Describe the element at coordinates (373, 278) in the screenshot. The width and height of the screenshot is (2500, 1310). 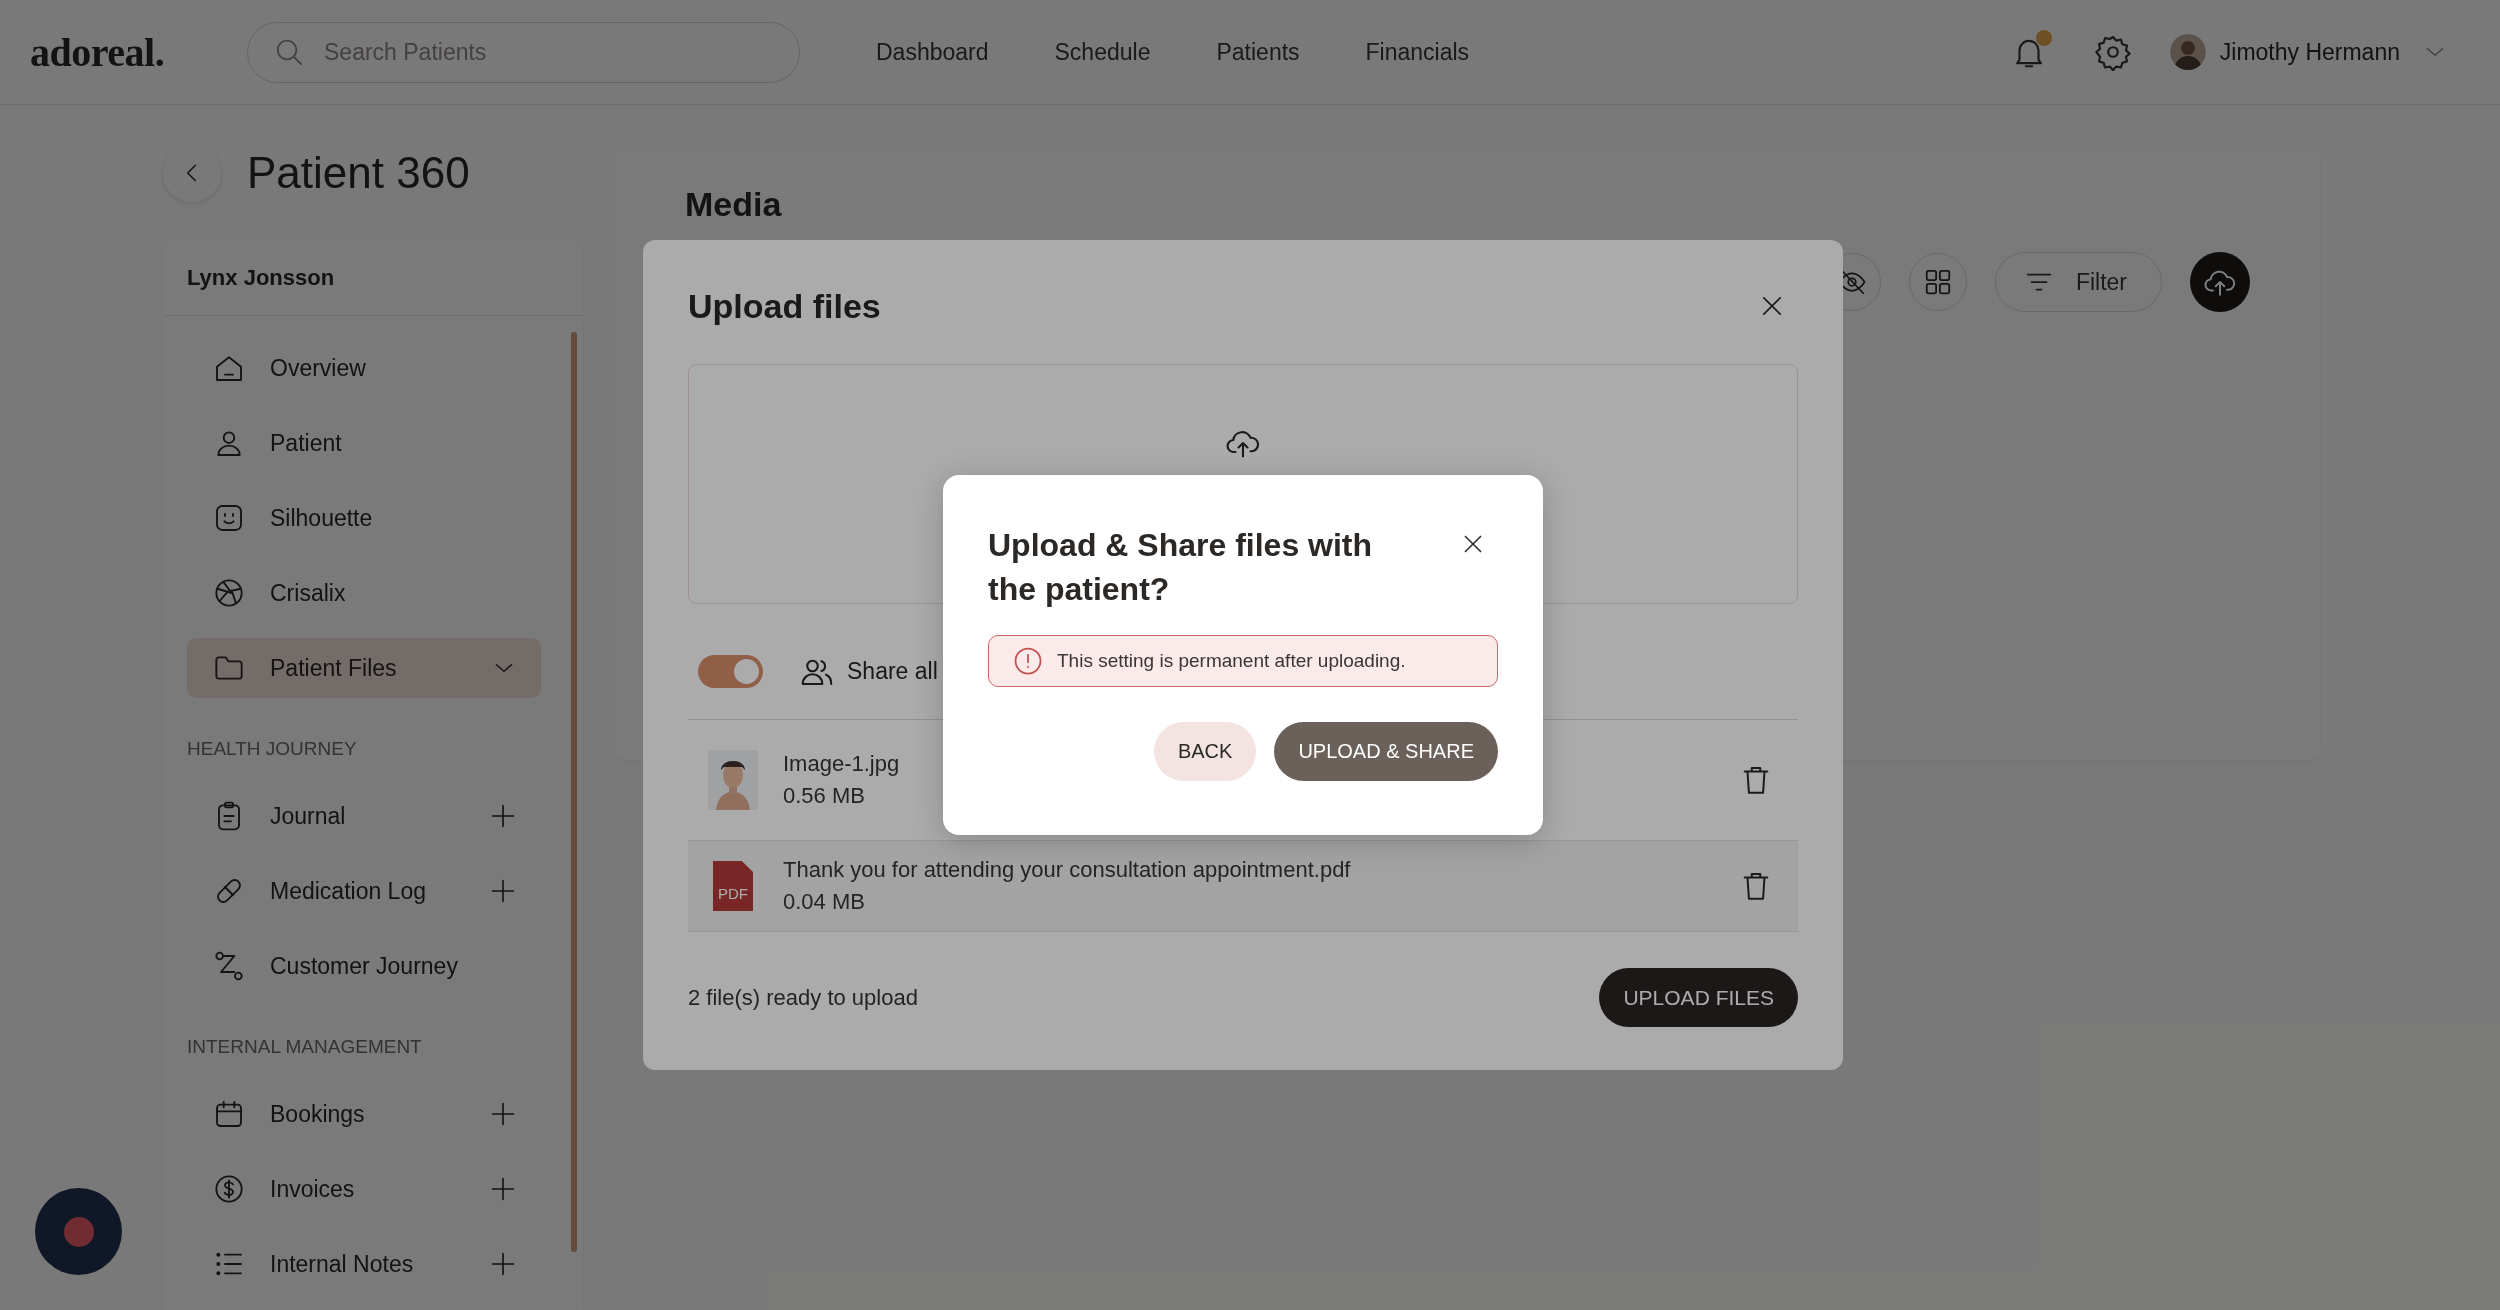
I see `patient-name: Lynx Jonsson` at that location.